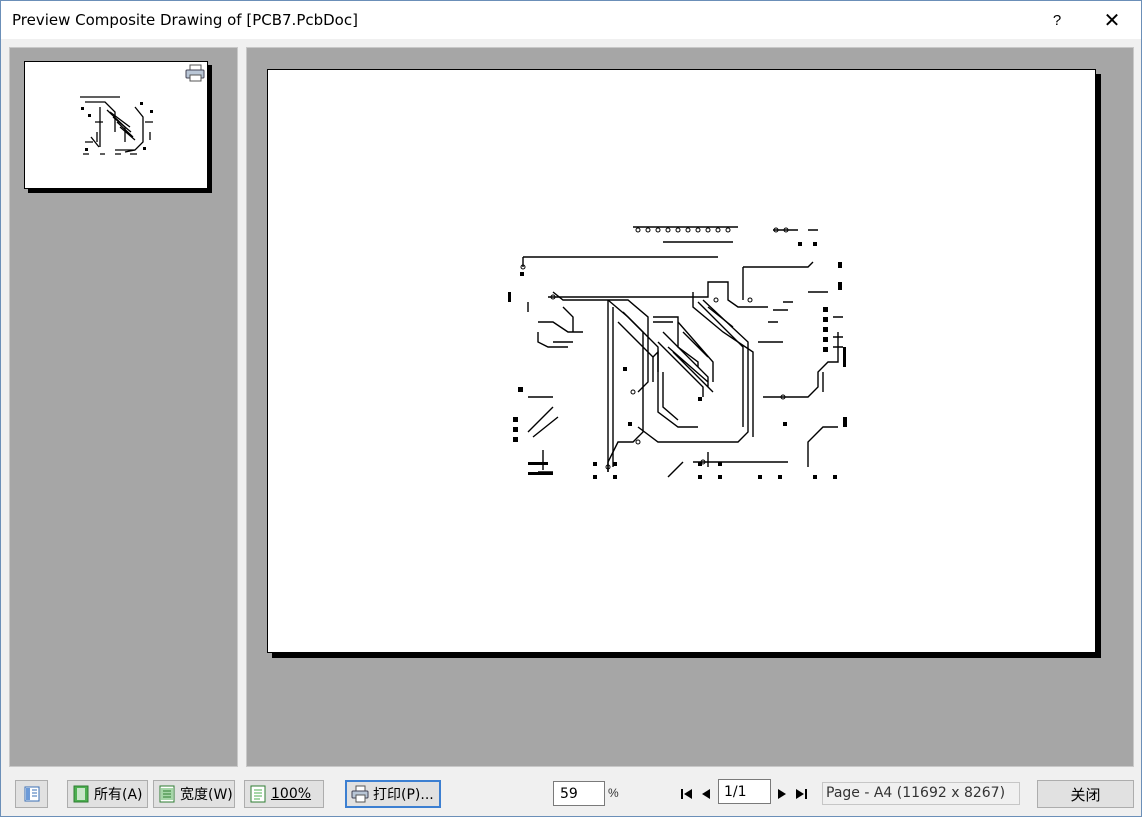 The width and height of the screenshot is (1142, 817). What do you see at coordinates (1085, 794) in the screenshot?
I see `close-button: 关闭` at bounding box center [1085, 794].